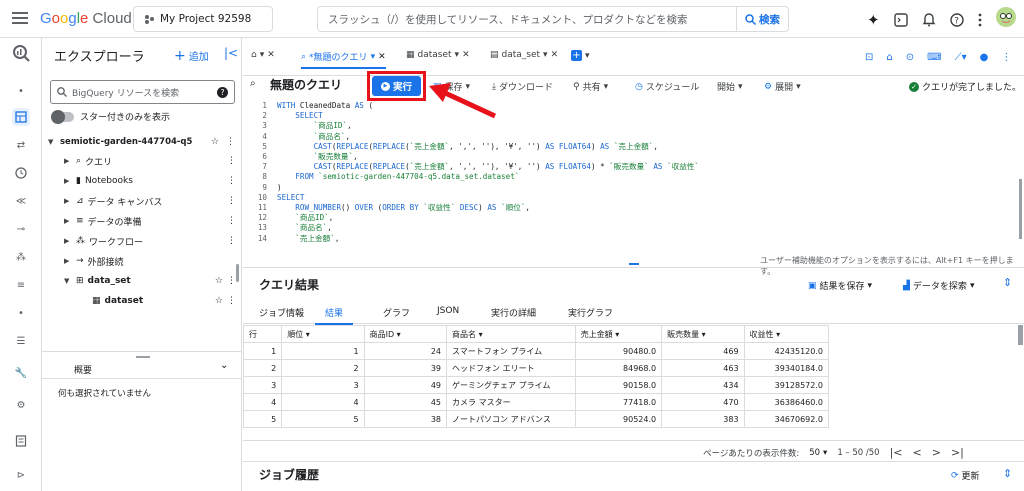 The image size is (1024, 491). What do you see at coordinates (143, 142) in the screenshot?
I see `tree-project: ▼ semiotic-garden-447704-q5 ☆ ⋮` at bounding box center [143, 142].